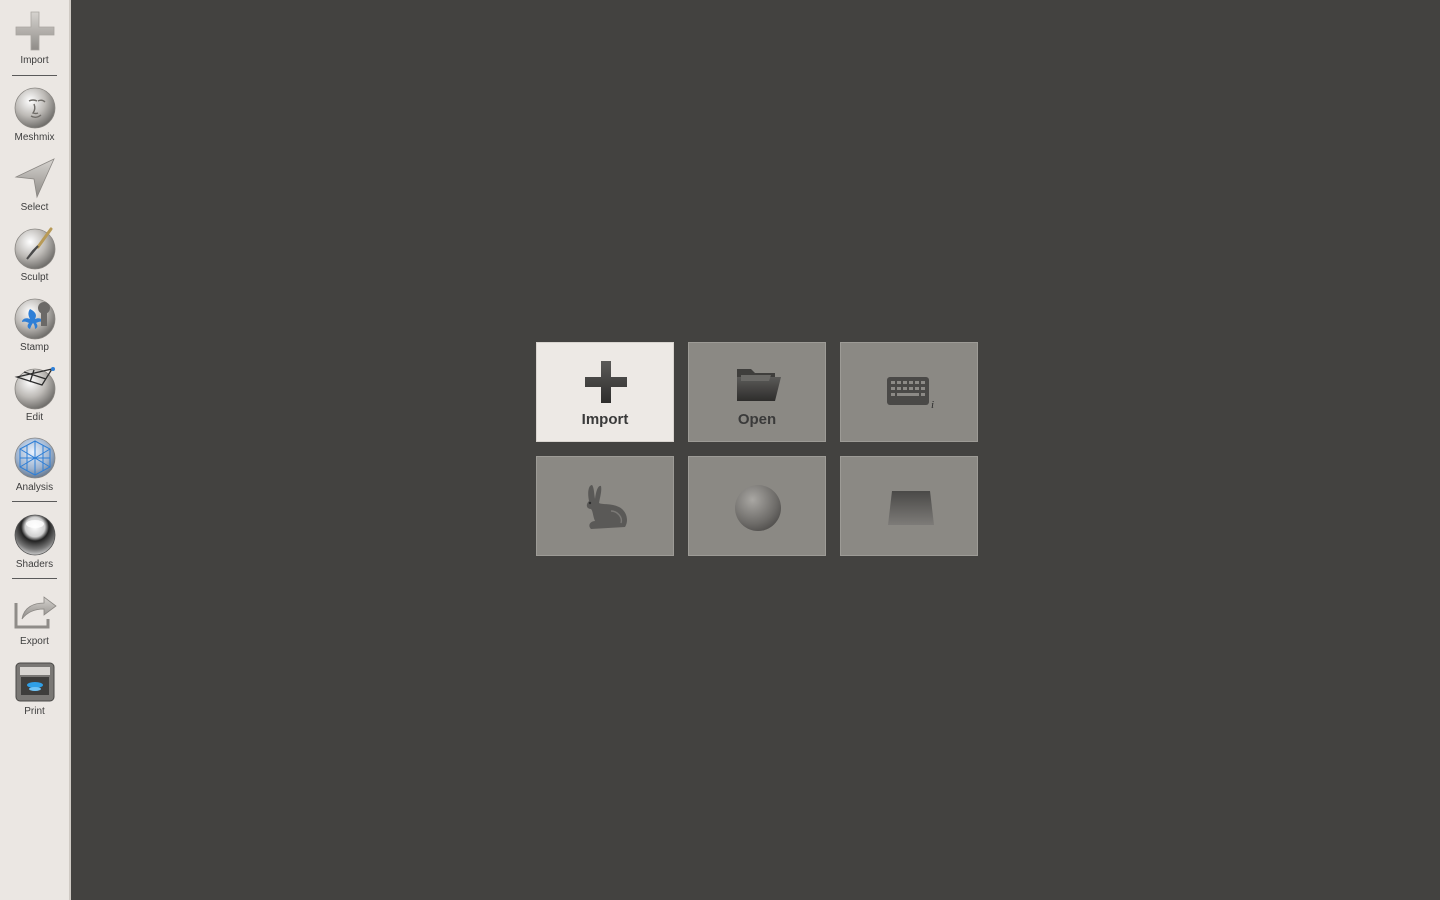 This screenshot has height=900, width=1440. What do you see at coordinates (605, 419) in the screenshot?
I see `start-tile-label: Import` at bounding box center [605, 419].